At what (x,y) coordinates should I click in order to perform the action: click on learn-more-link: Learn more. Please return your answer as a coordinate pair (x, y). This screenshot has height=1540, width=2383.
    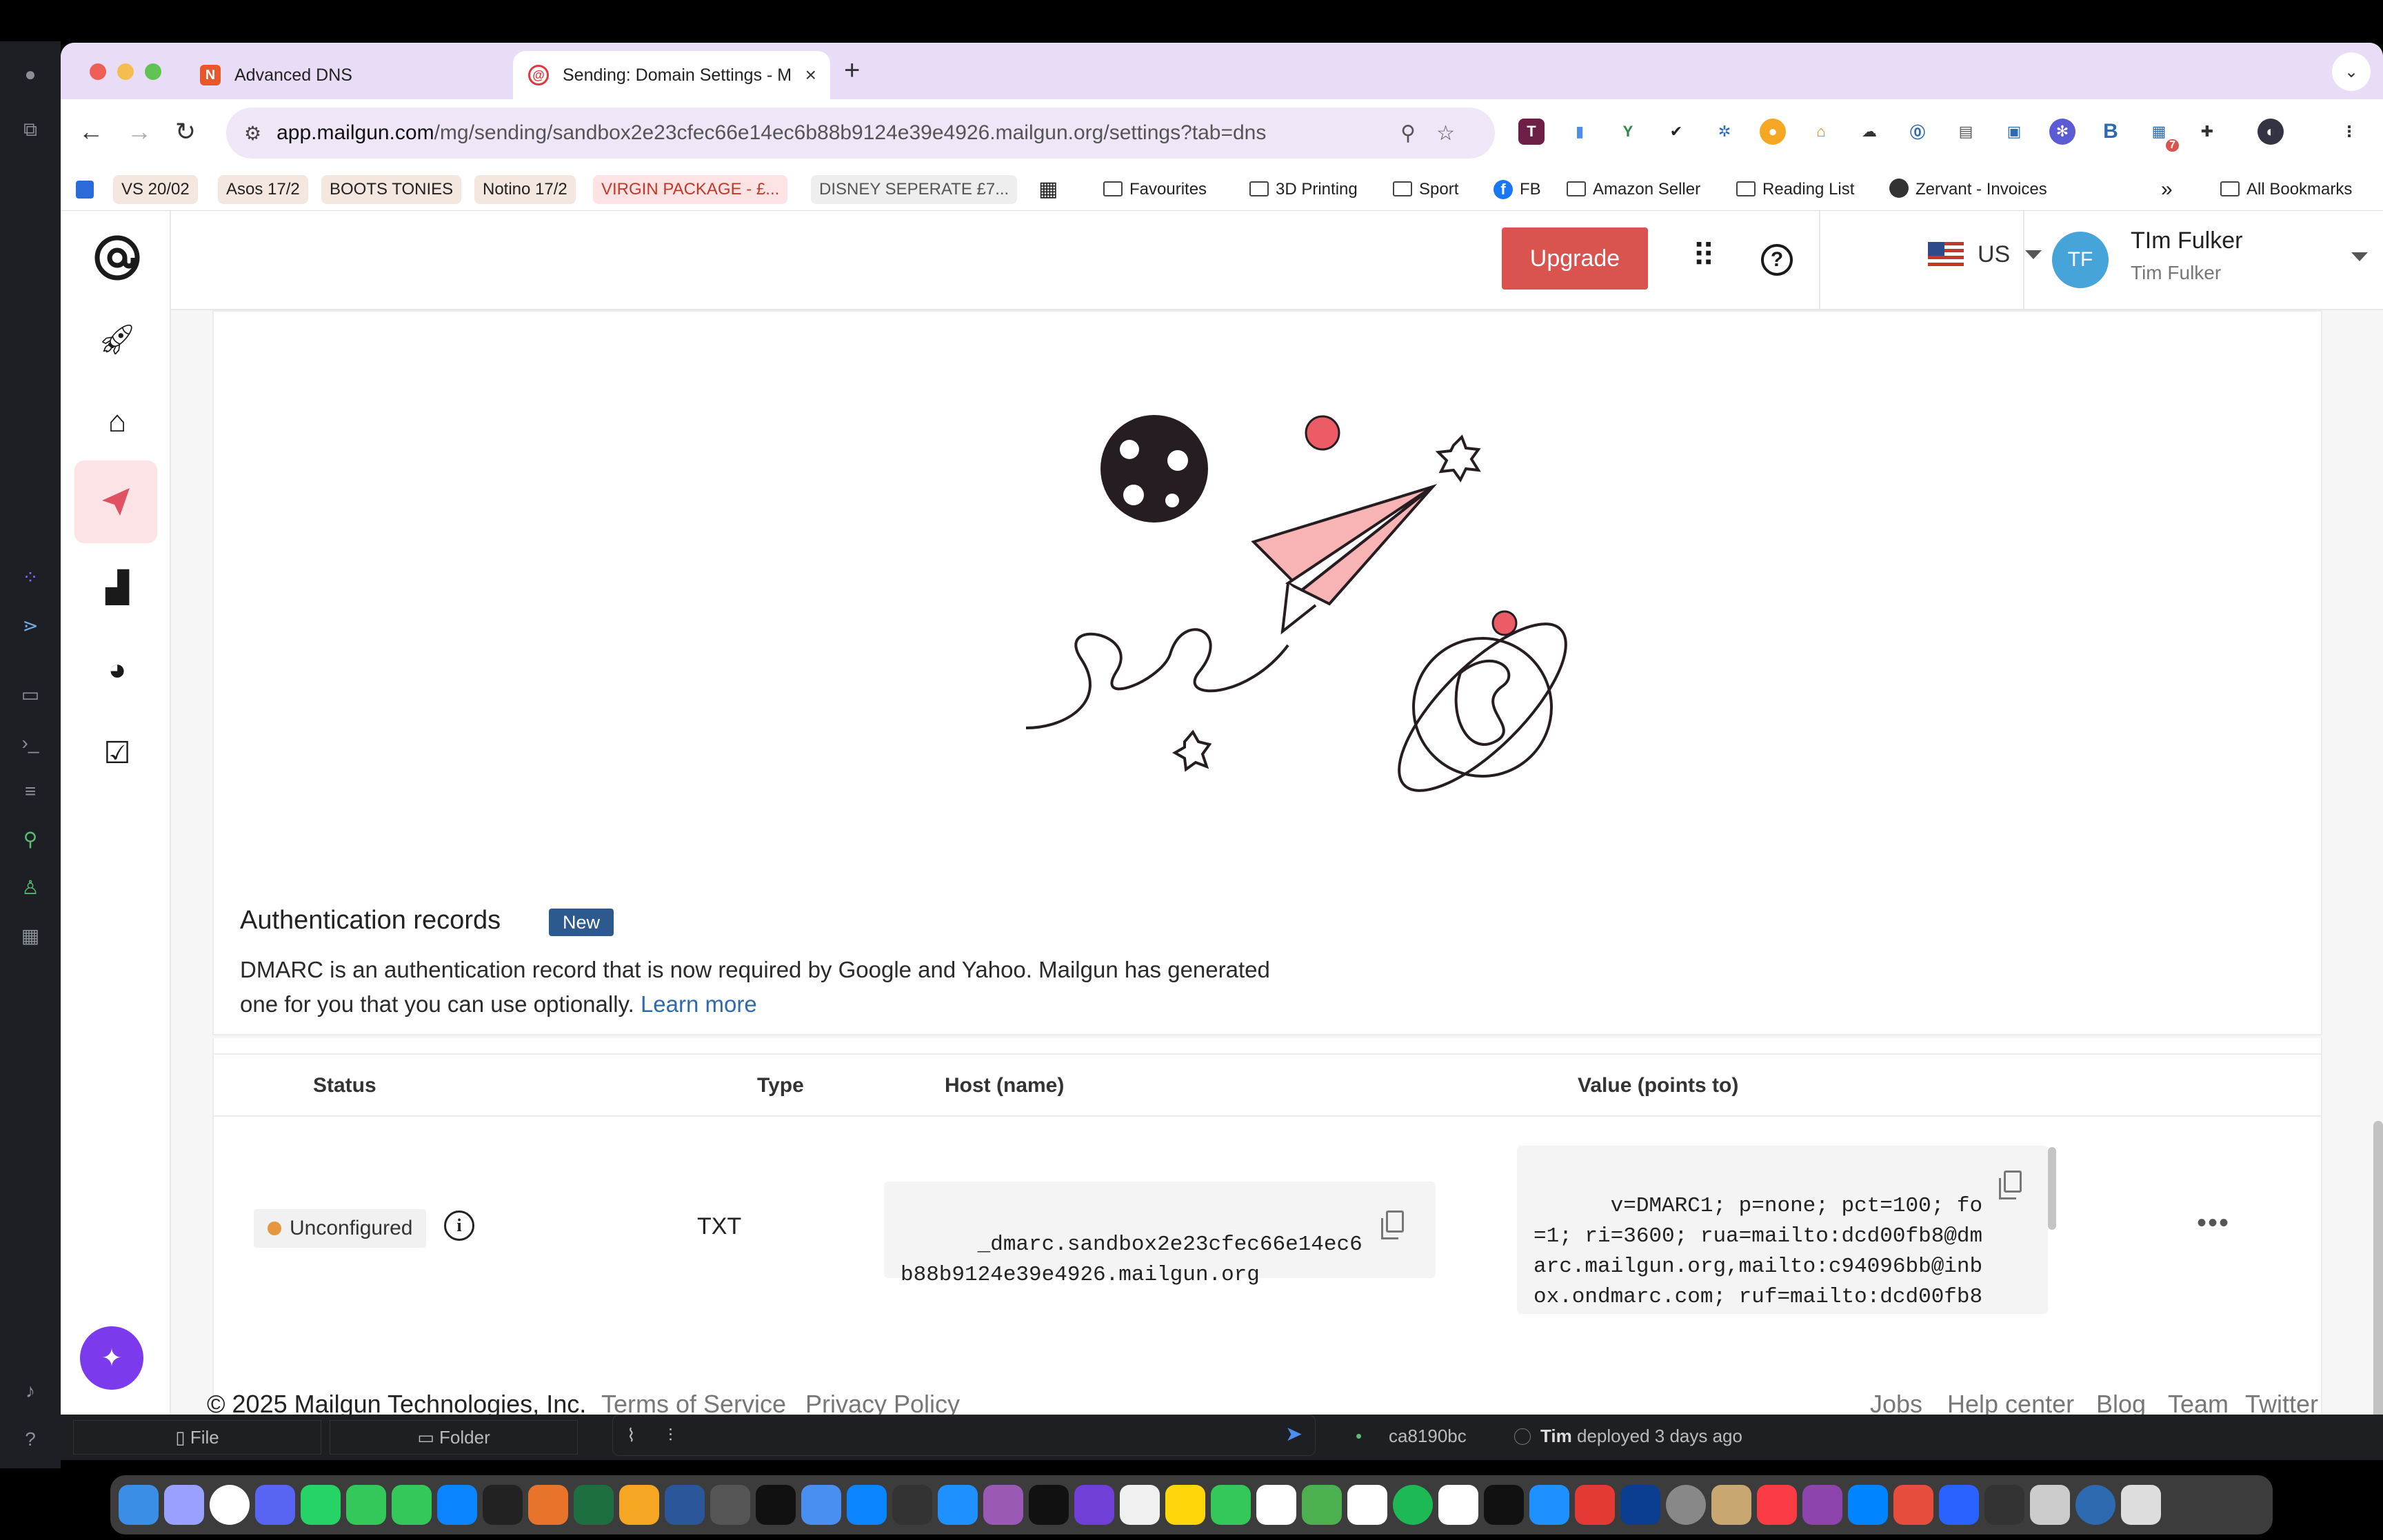
    Looking at the image, I should click on (699, 1004).